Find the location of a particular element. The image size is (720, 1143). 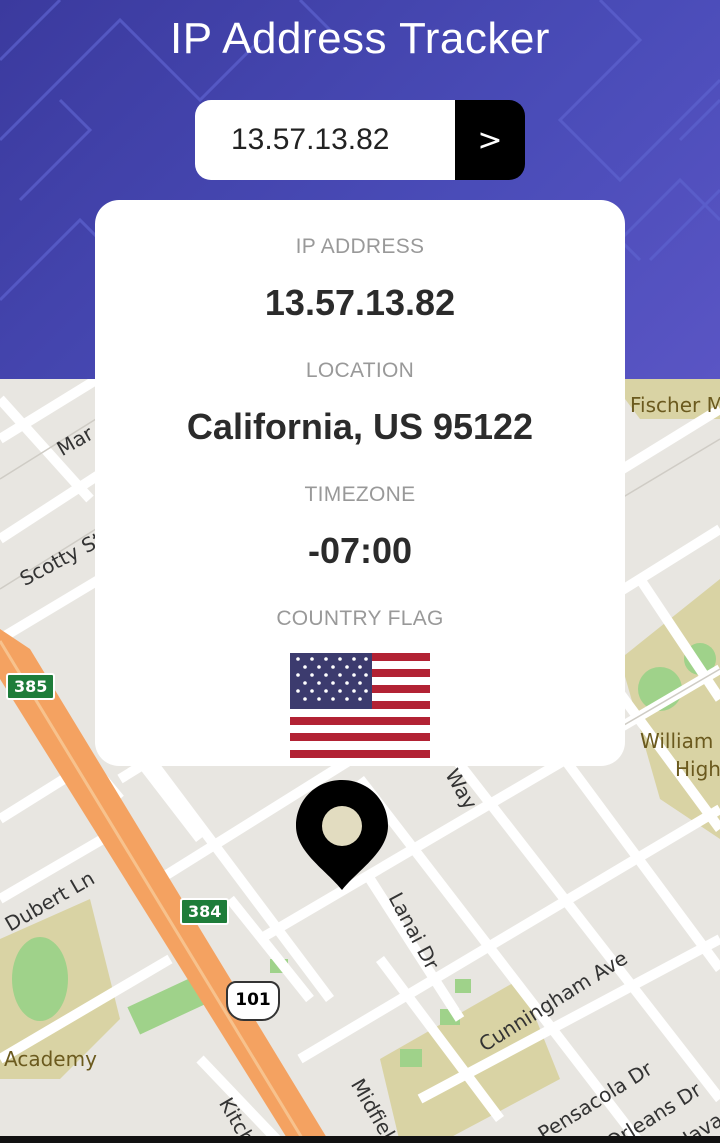

location-value: California, US 95122 is located at coordinates (360, 426).